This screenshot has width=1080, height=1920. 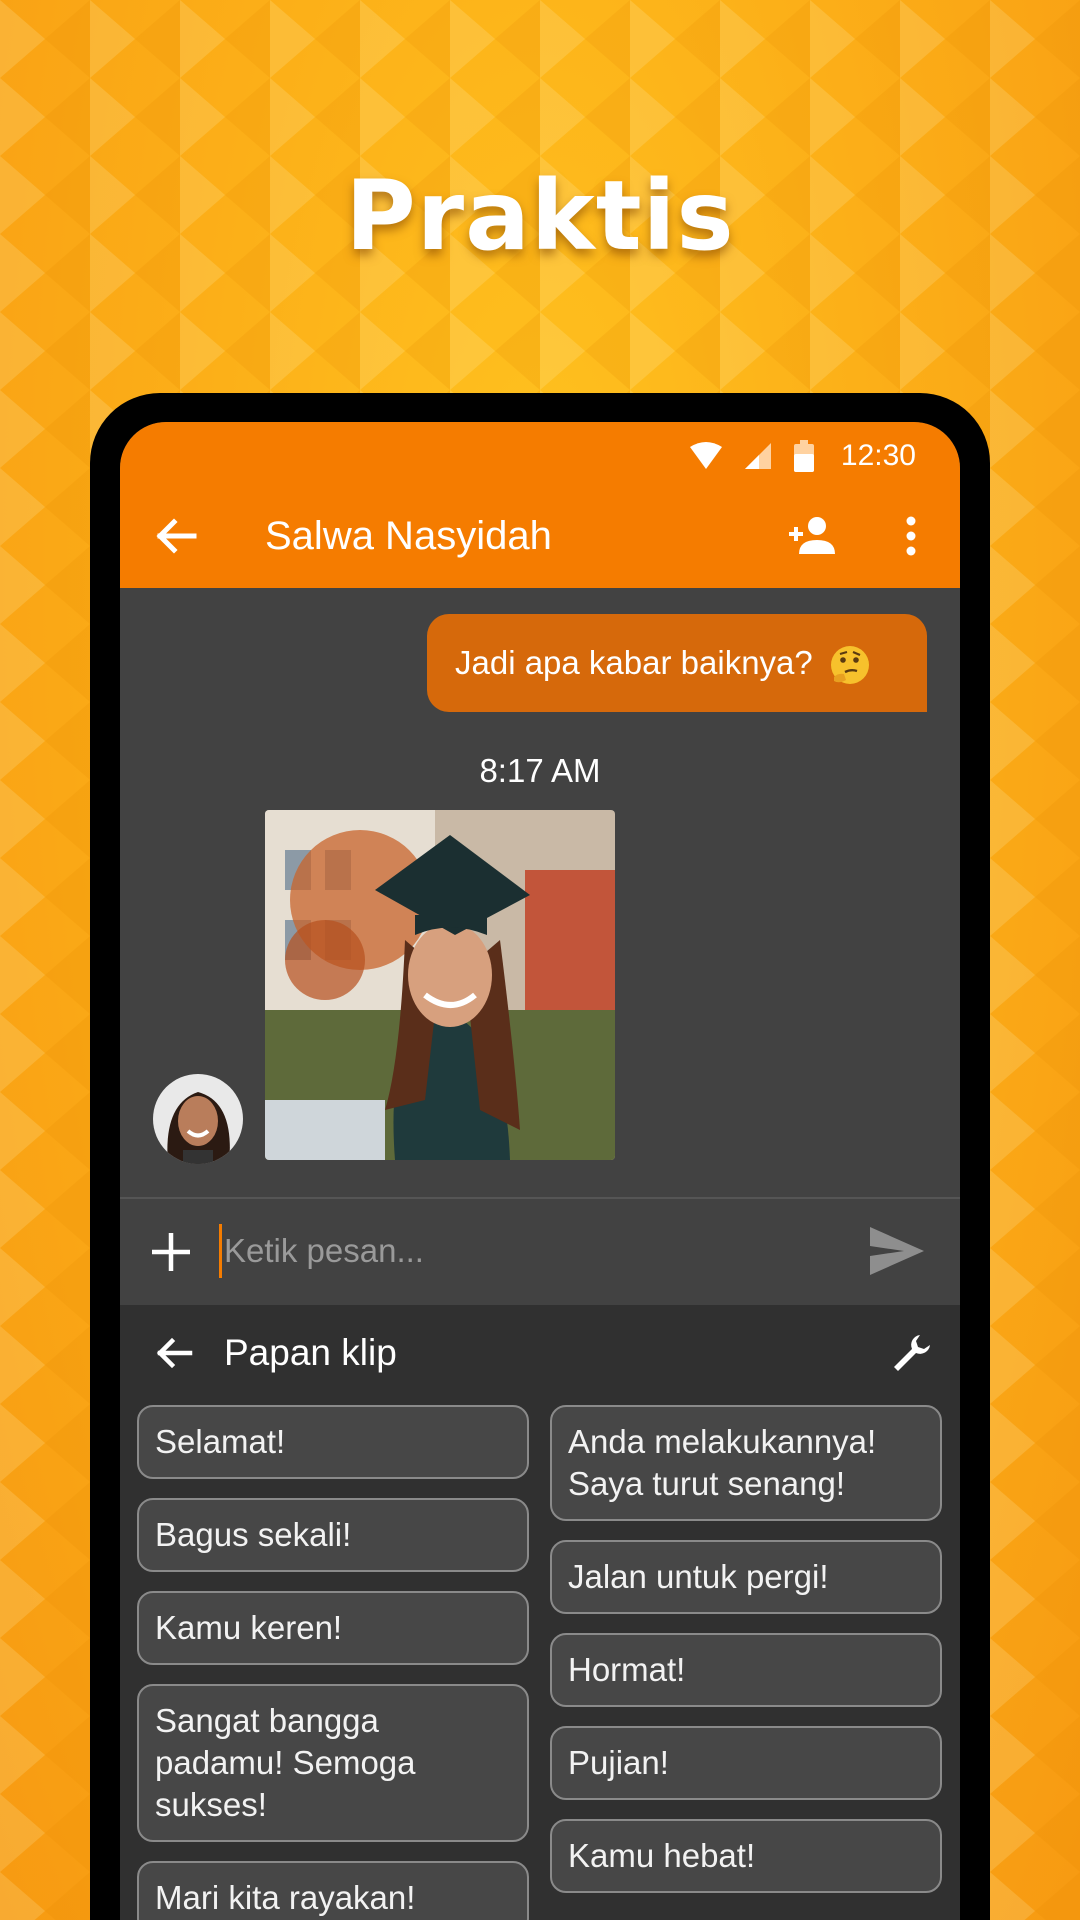 I want to click on text-cursor, so click(x=220, y=1251).